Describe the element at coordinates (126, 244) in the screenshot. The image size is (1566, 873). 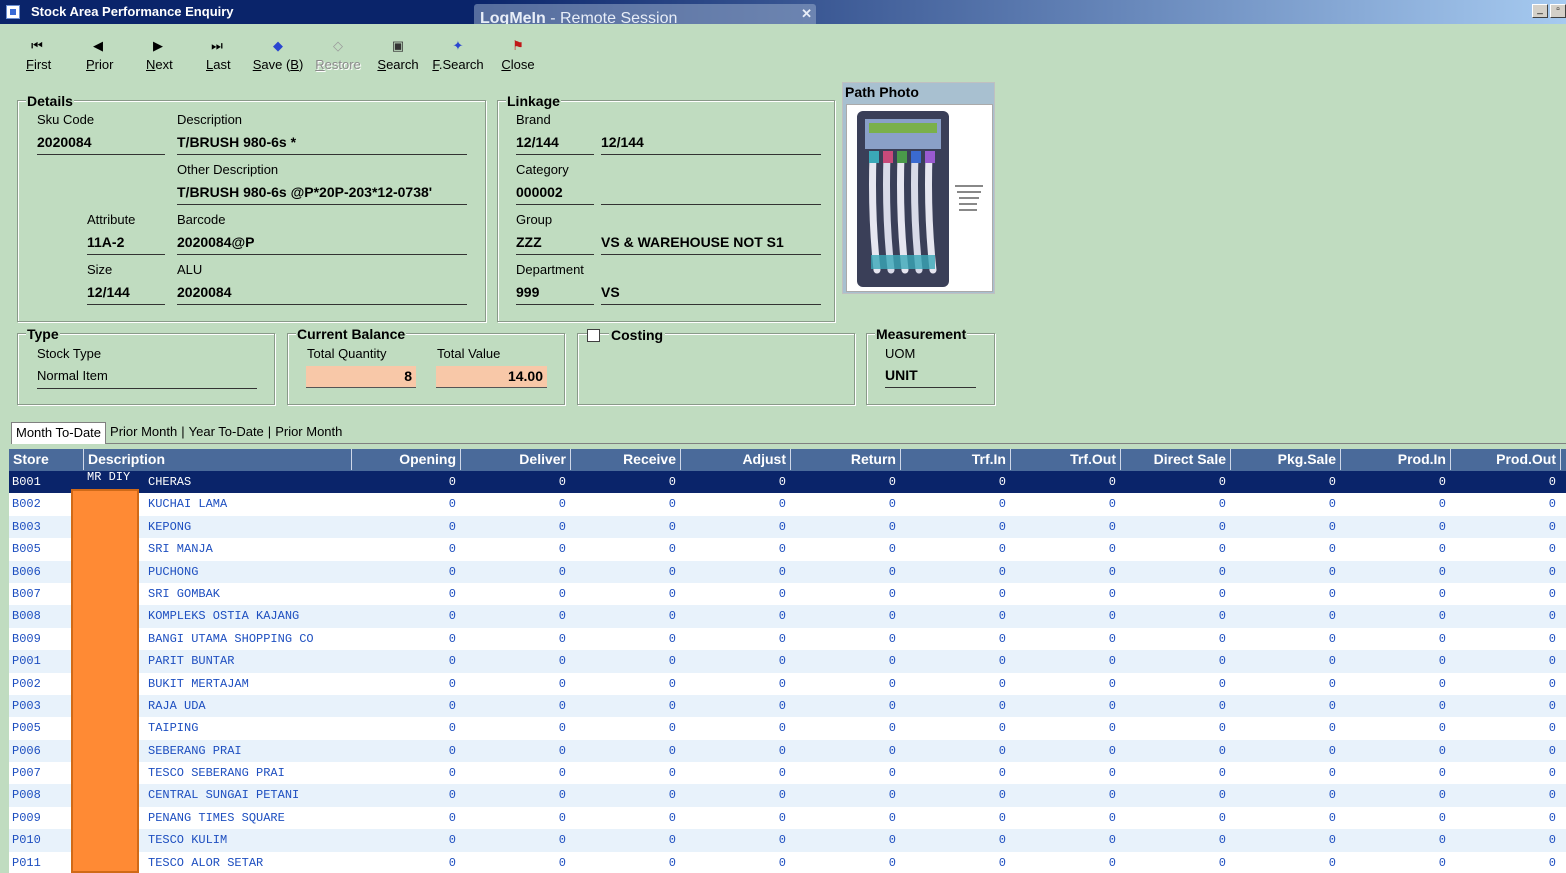
I see `attribute-field: 11A-2` at that location.